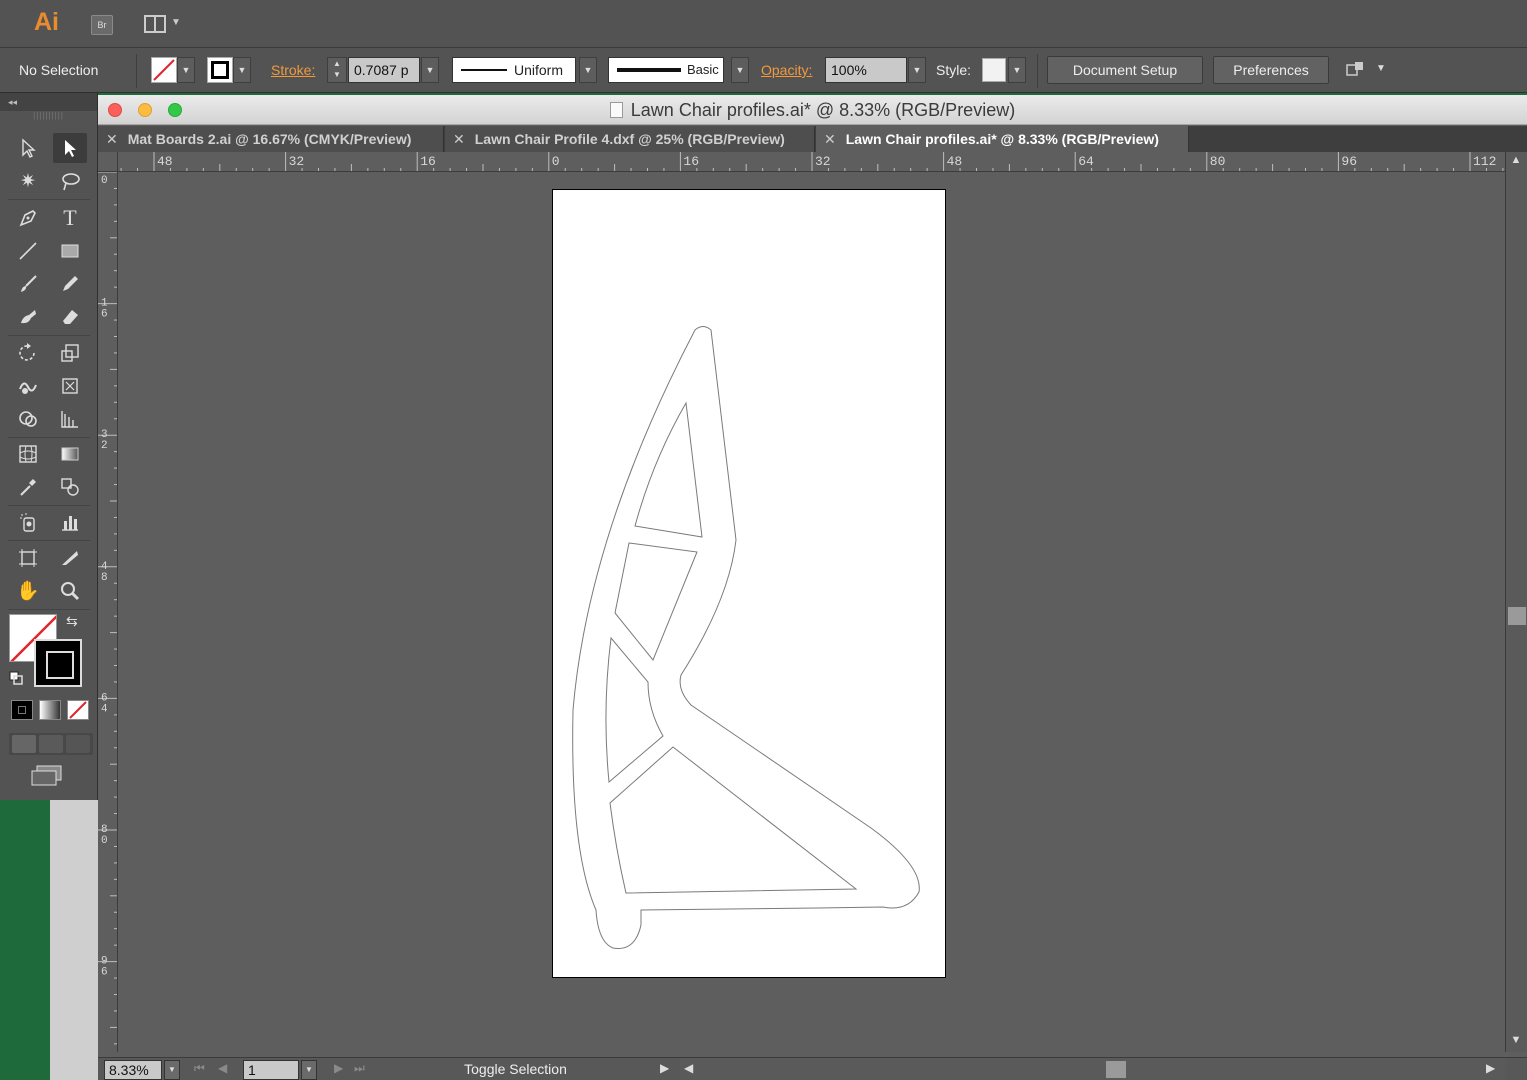  What do you see at coordinates (28, 386) in the screenshot?
I see `warp-tool` at bounding box center [28, 386].